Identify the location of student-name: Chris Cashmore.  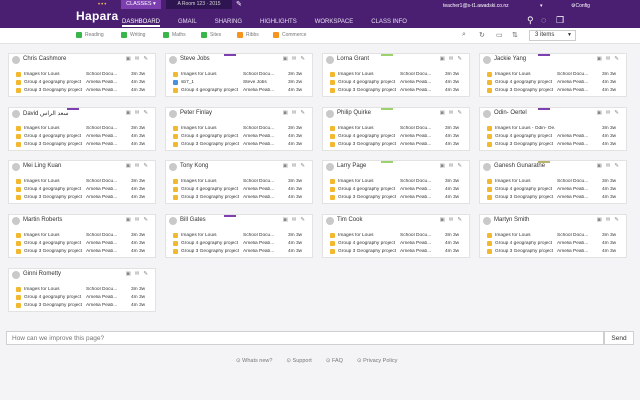
(44, 59).